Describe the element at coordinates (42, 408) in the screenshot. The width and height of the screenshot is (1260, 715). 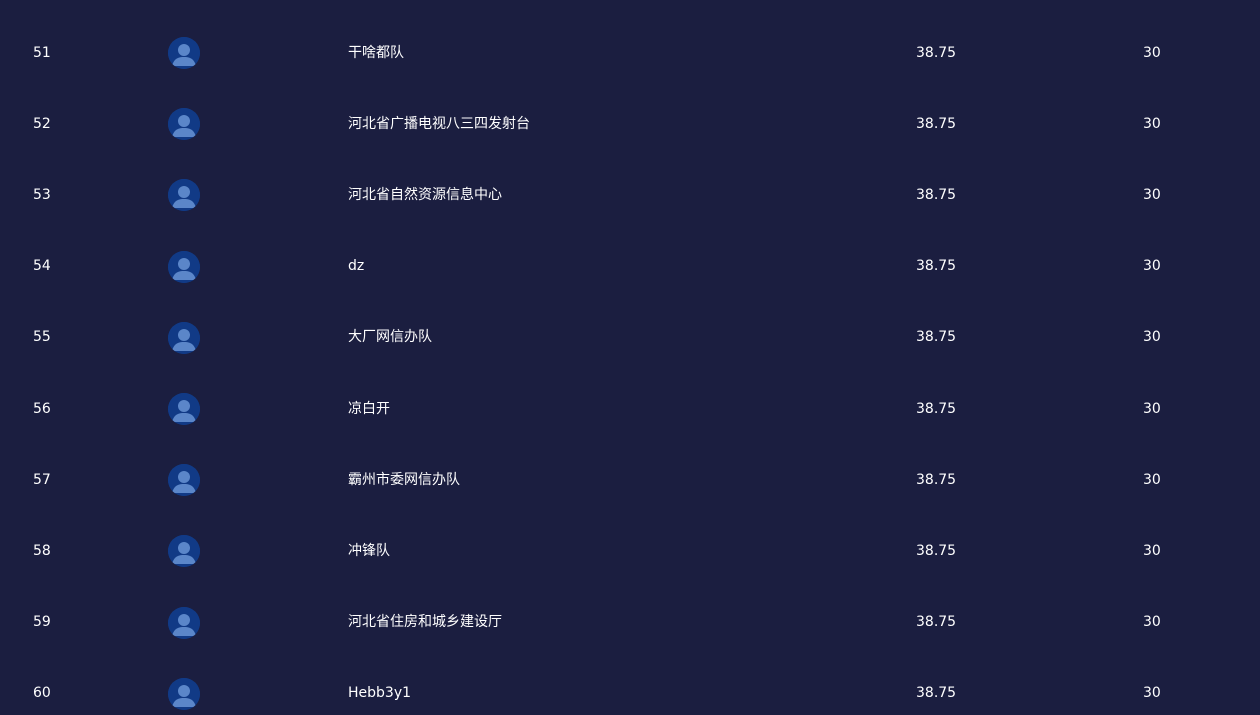
I see `rank-cell: 56` at that location.